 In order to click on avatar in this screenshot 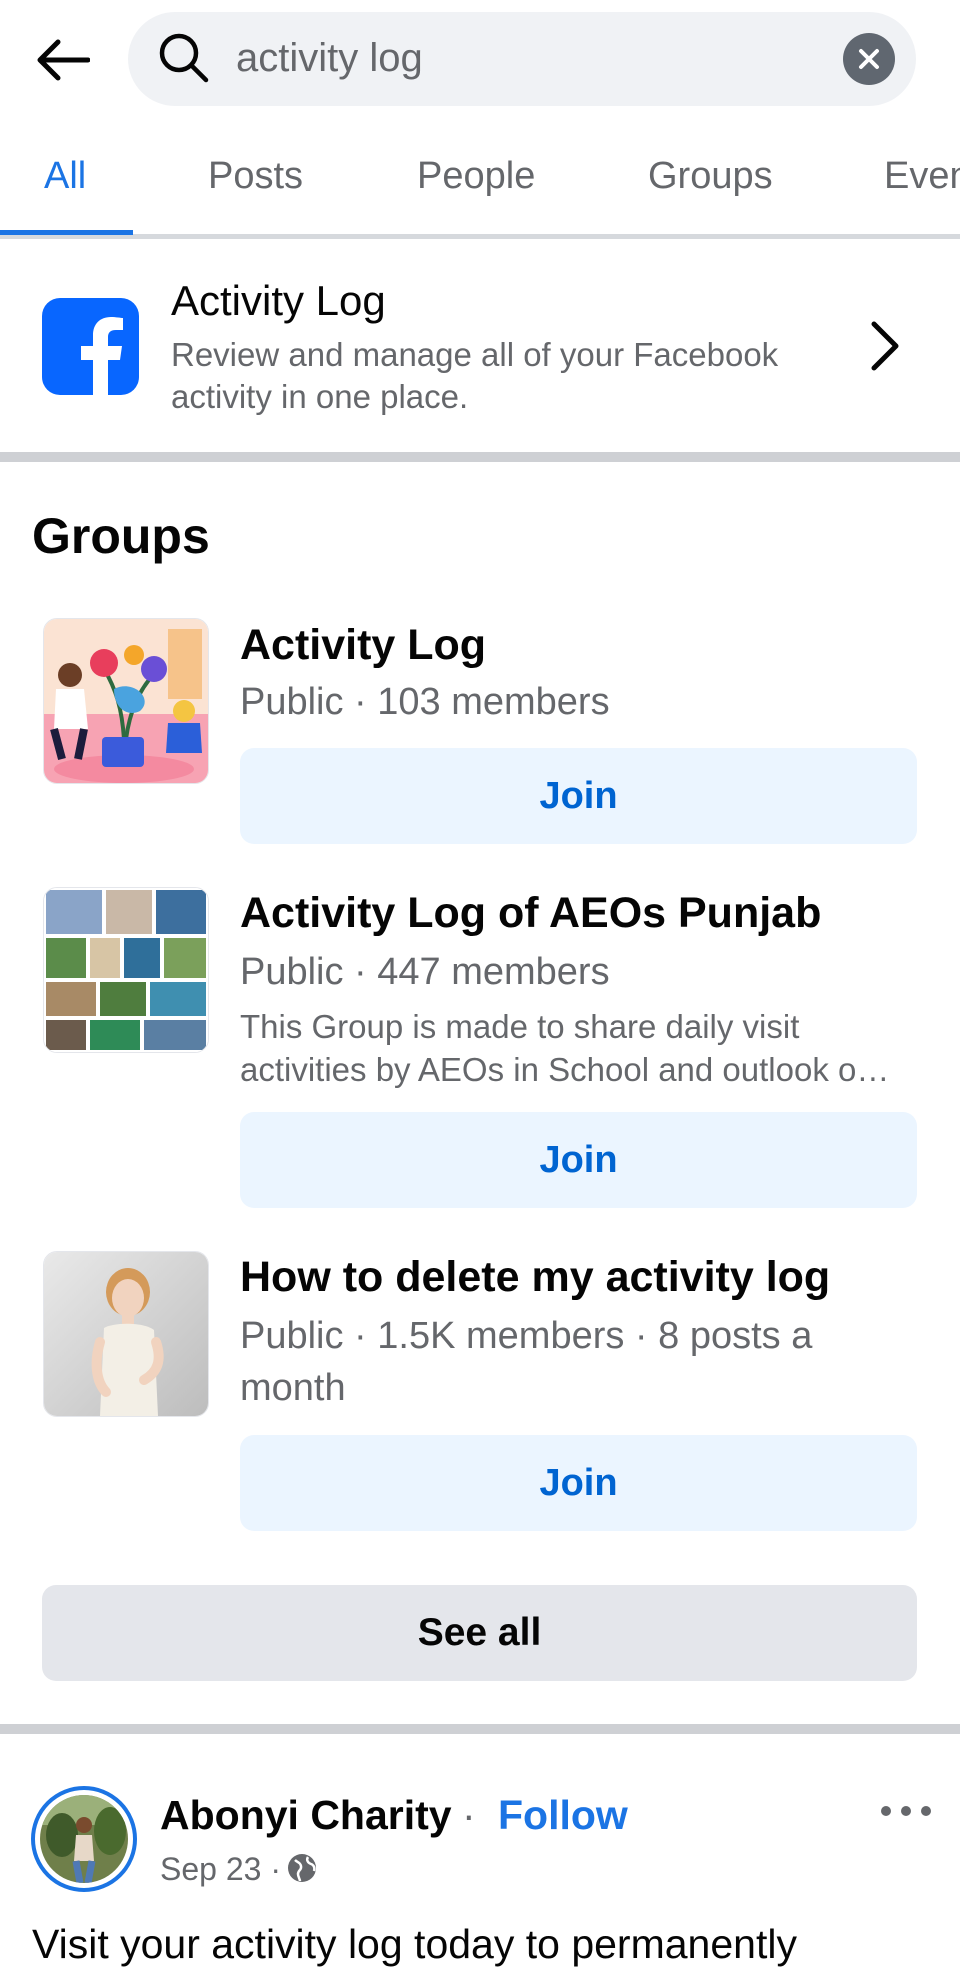, I will do `click(84, 1839)`.